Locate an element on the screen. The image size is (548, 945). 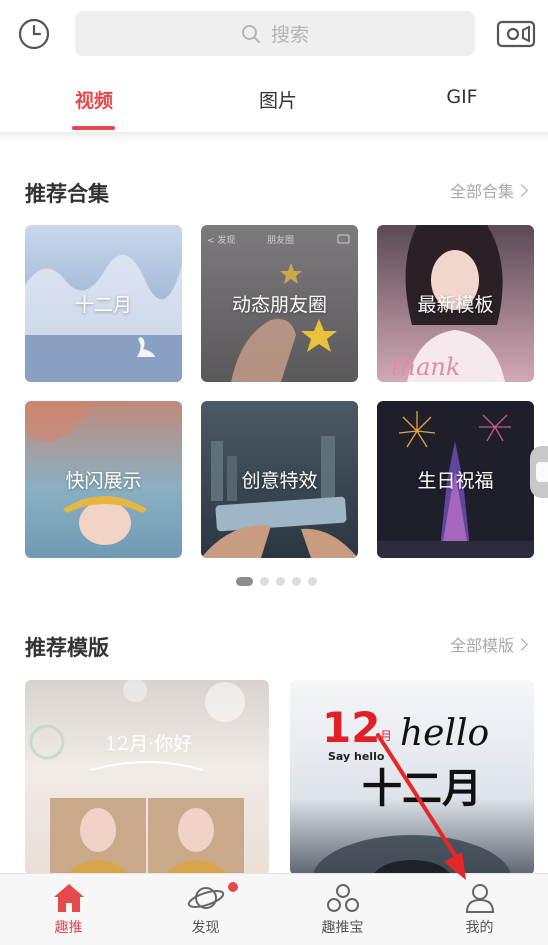
template-thumbnail: 12 月 hello Say hello 十二月 is located at coordinates (412, 789).